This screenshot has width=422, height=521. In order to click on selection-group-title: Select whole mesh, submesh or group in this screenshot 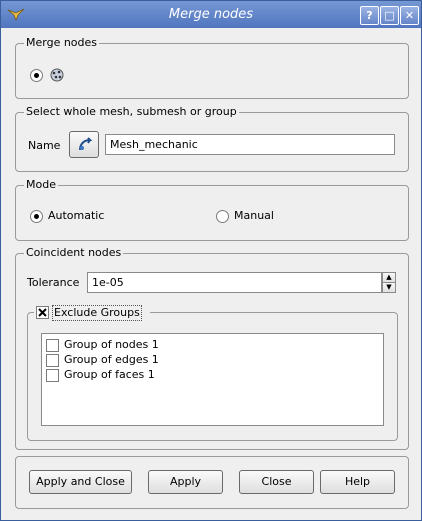, I will do `click(131, 112)`.